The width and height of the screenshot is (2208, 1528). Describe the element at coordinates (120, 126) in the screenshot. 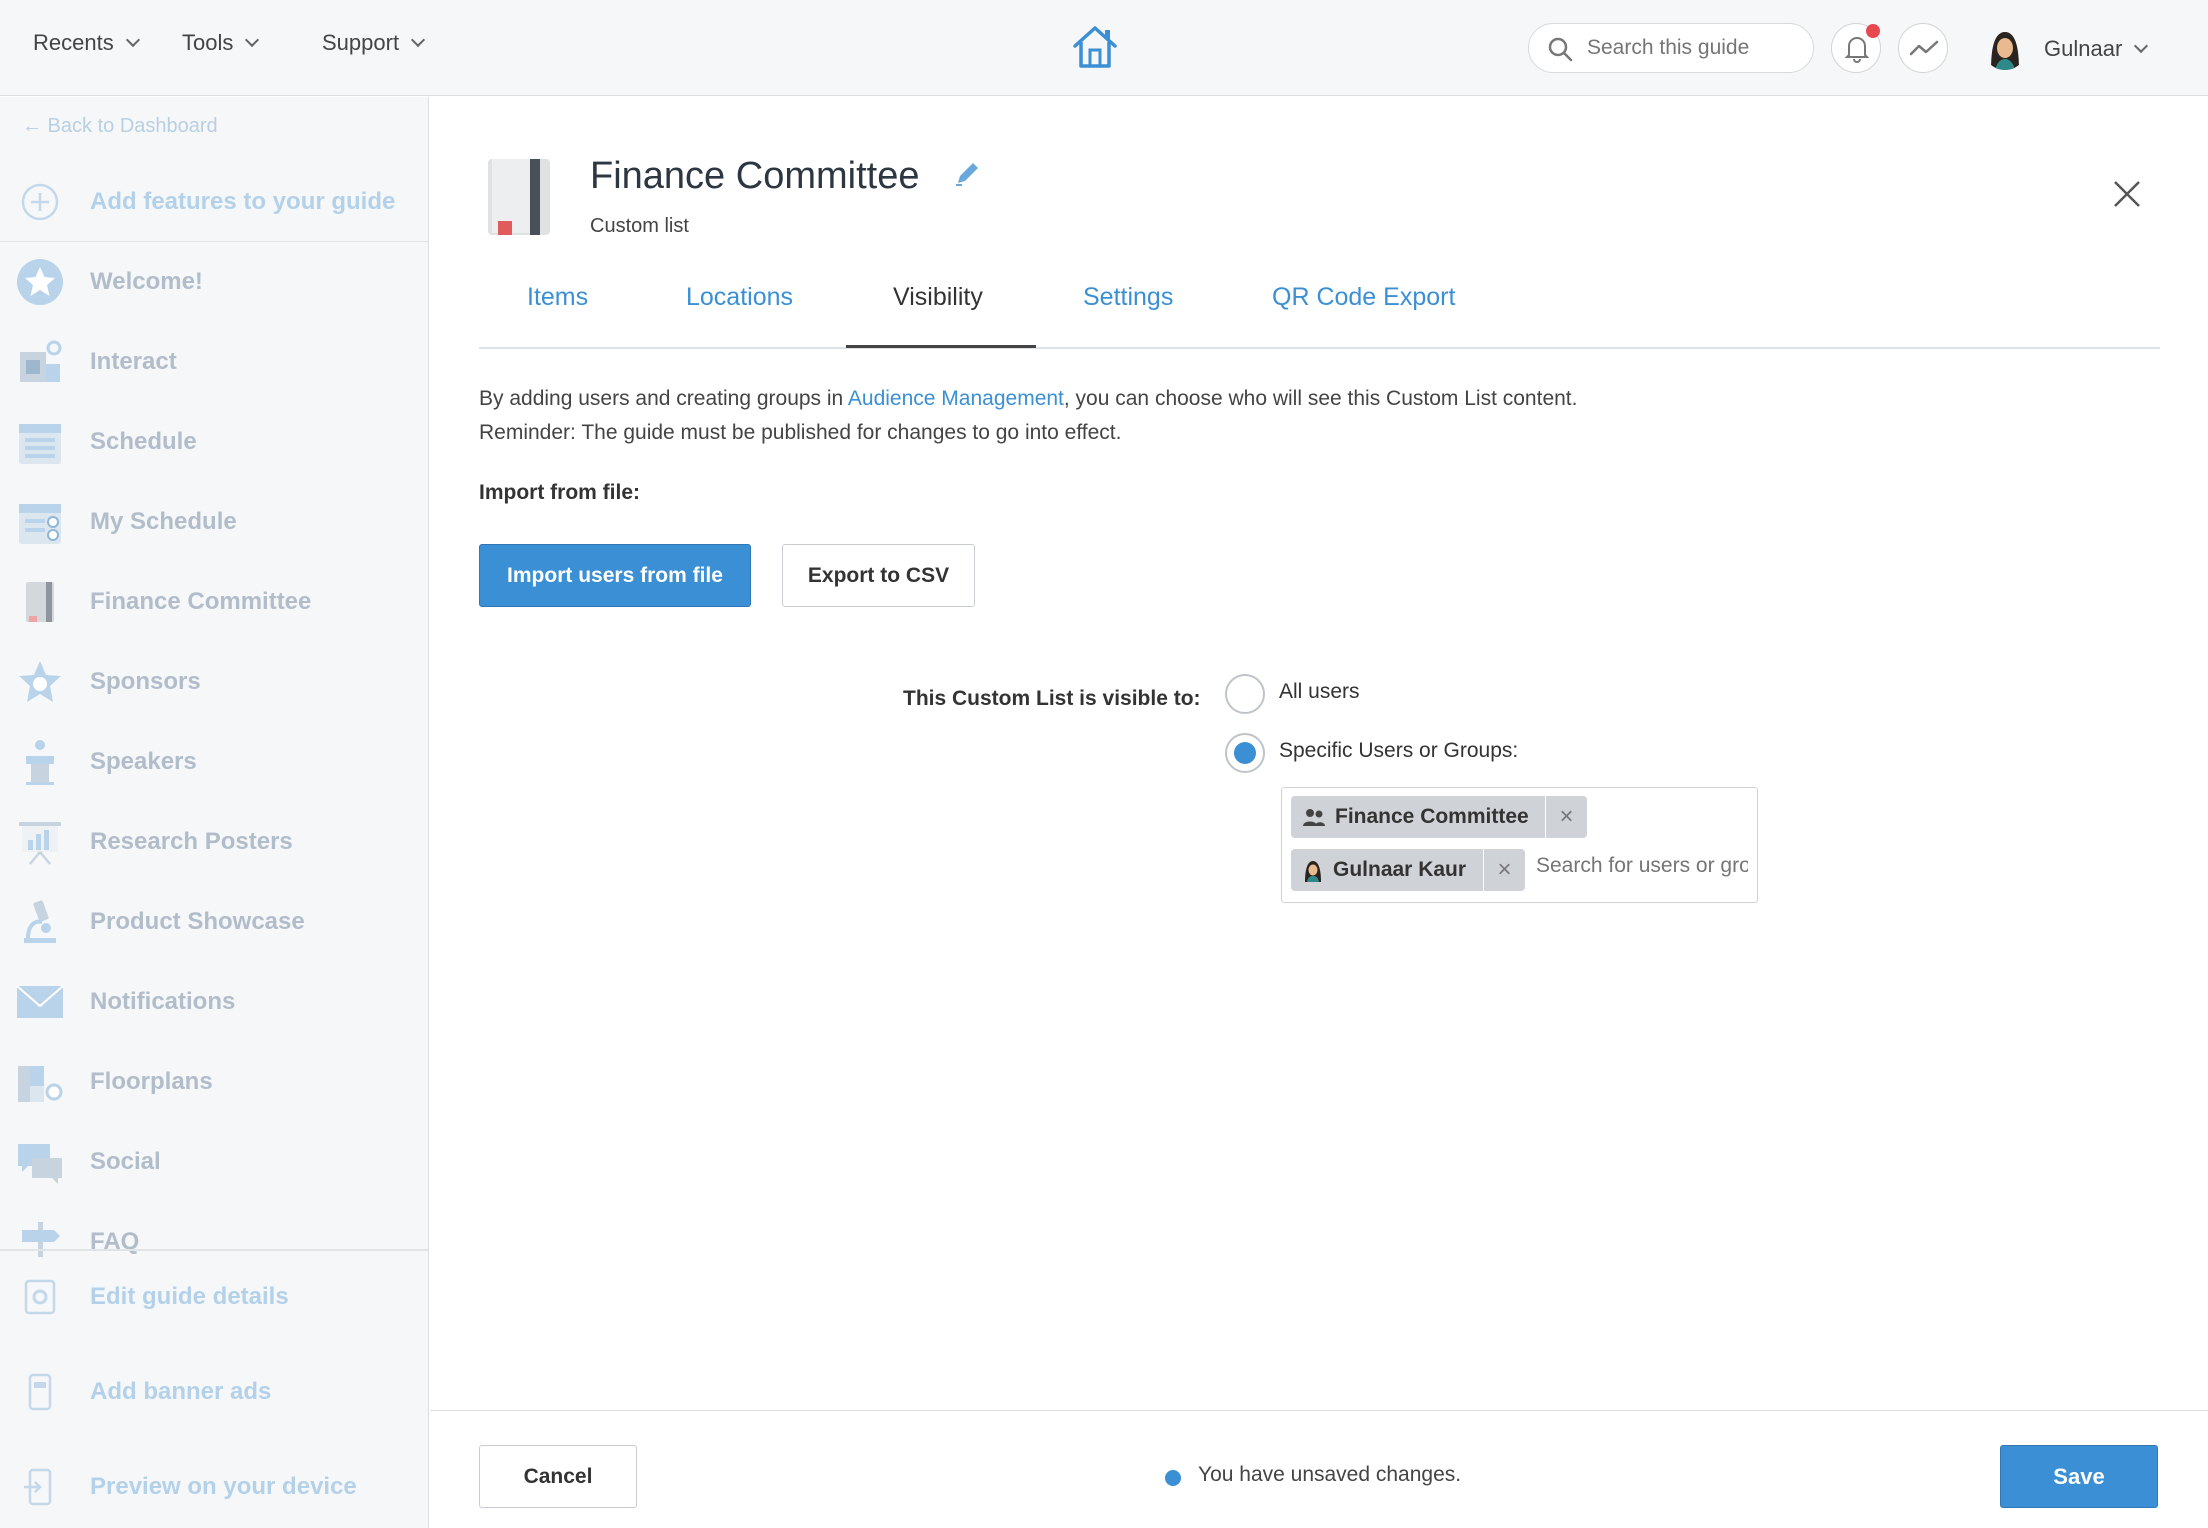

I see `back-to-dashboard-link: ← Back to Dashboard` at that location.